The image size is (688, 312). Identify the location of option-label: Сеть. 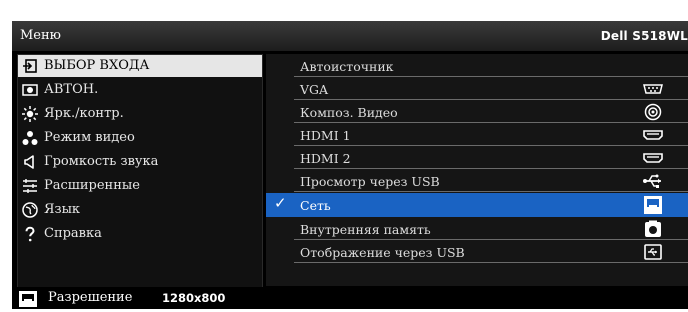
(315, 205).